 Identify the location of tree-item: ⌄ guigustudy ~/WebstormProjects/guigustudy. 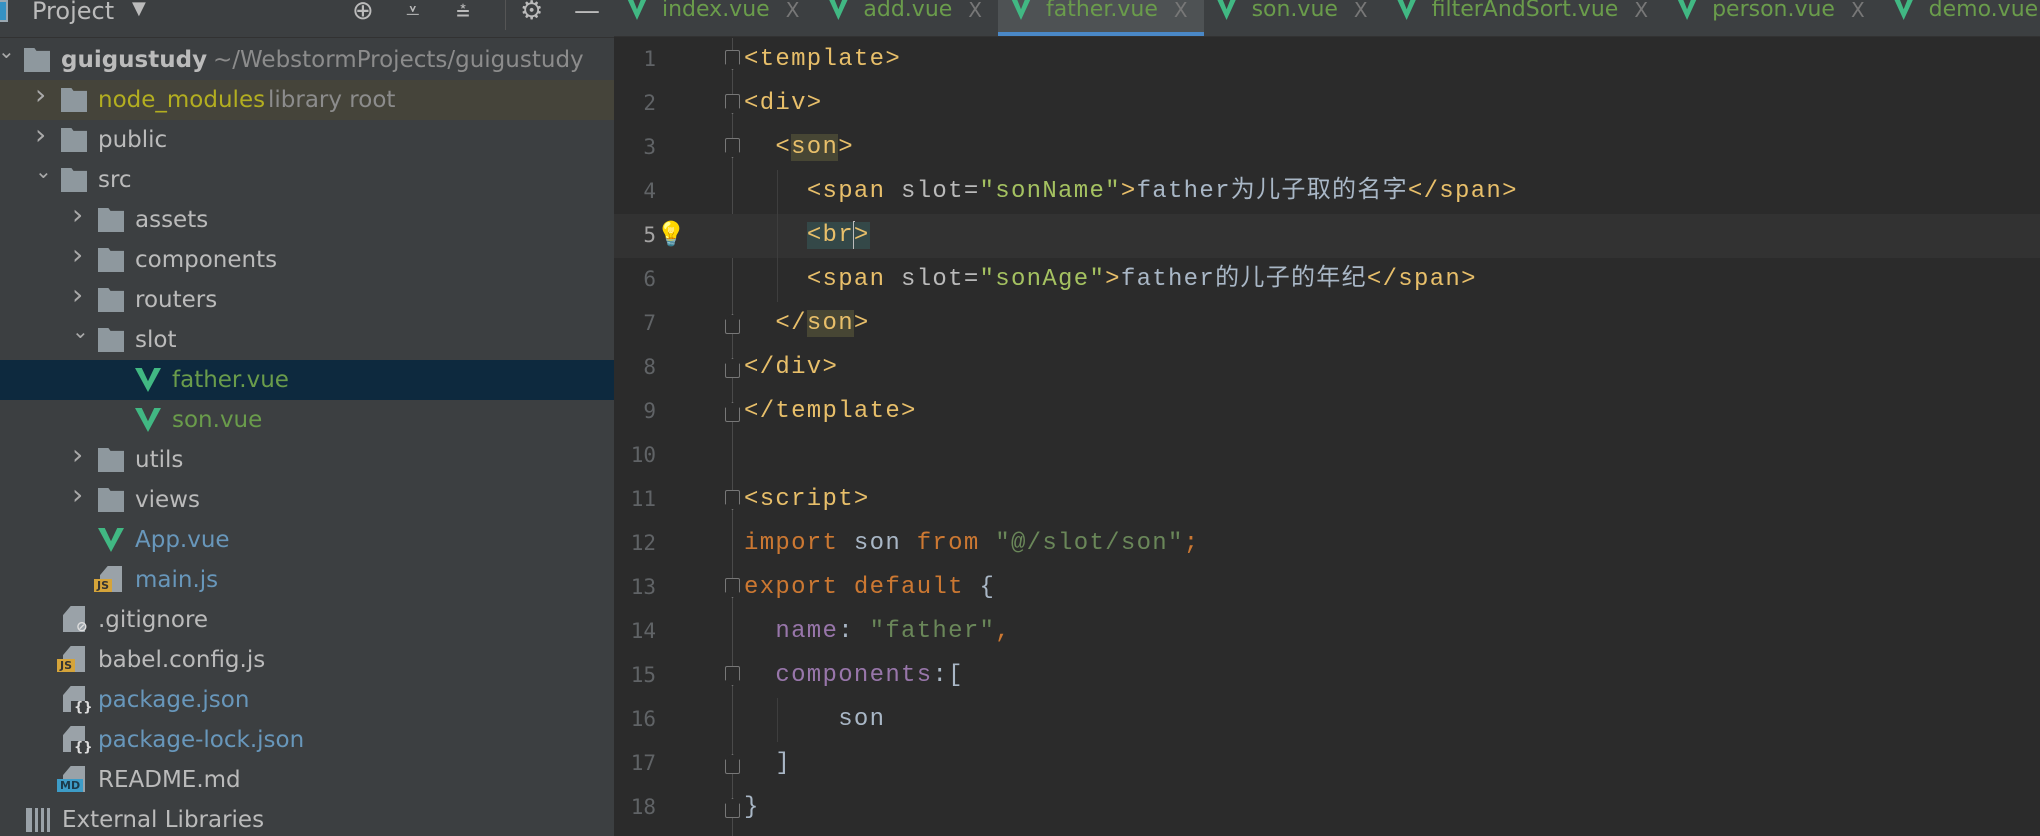
(307, 59).